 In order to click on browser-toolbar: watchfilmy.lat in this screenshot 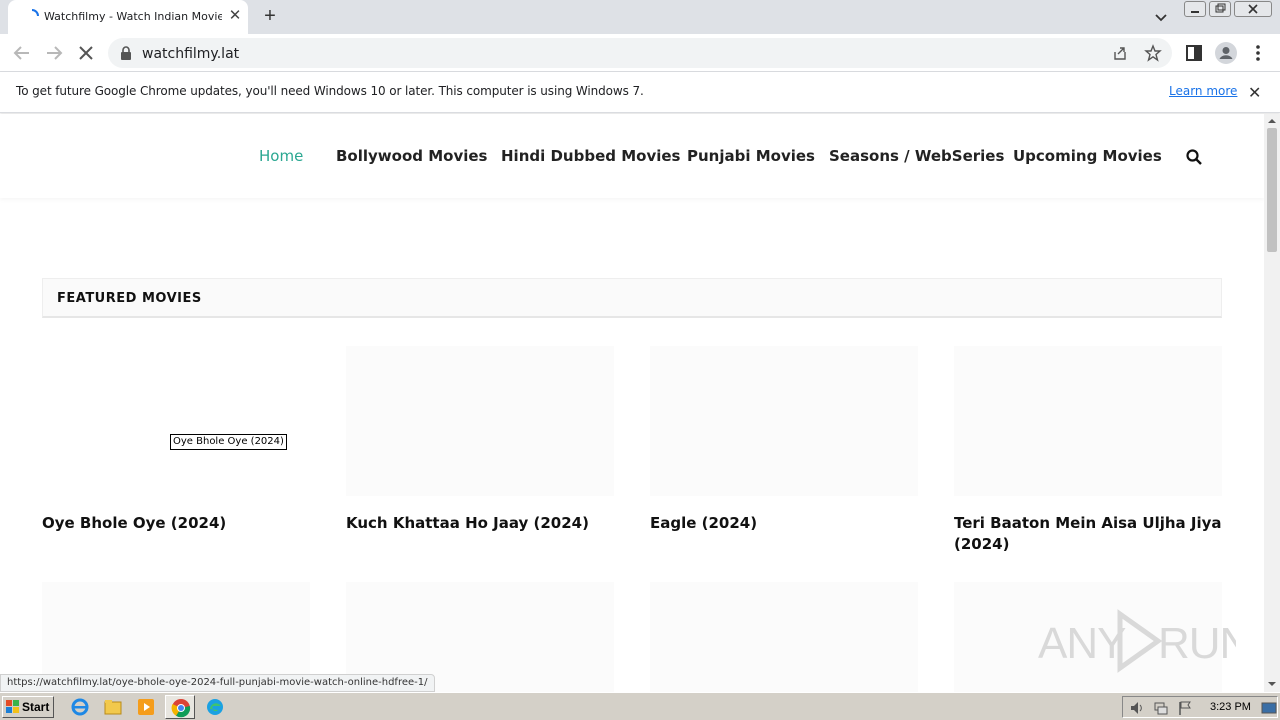, I will do `click(640, 53)`.